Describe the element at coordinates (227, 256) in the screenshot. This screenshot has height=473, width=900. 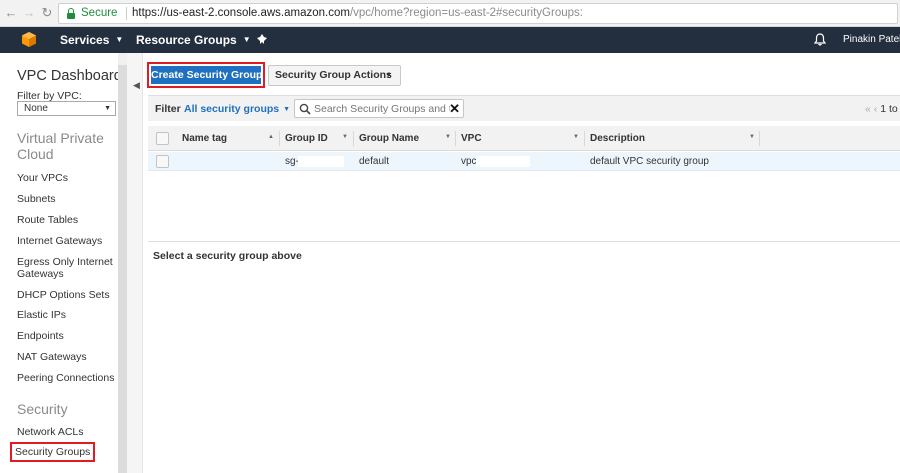
I see `detail-empty-message: Select a security group above` at that location.